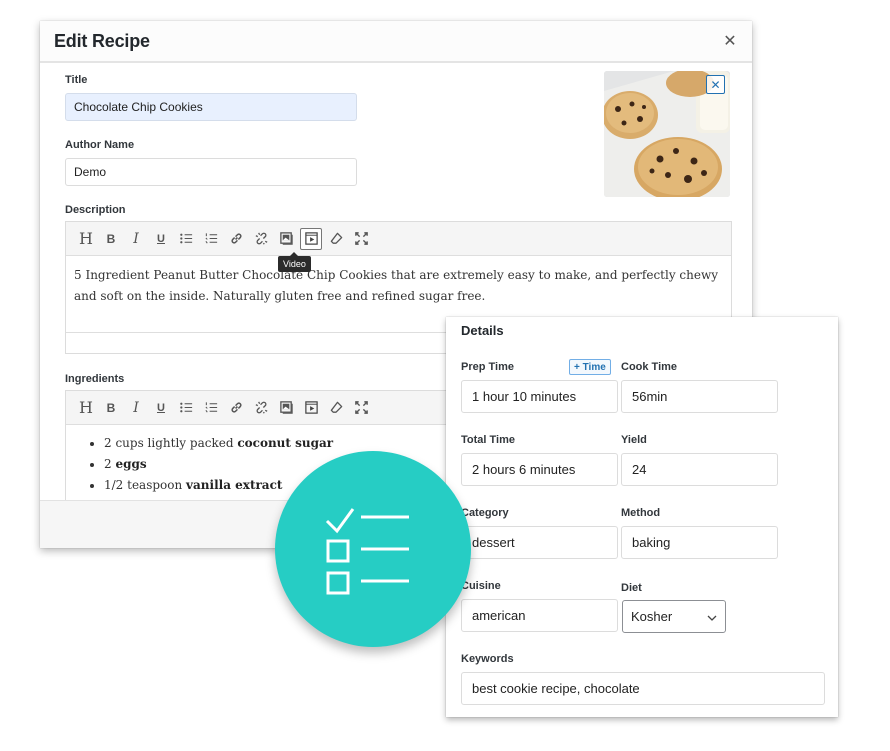 This screenshot has height=751, width=890. I want to click on details-title: Details, so click(482, 330).